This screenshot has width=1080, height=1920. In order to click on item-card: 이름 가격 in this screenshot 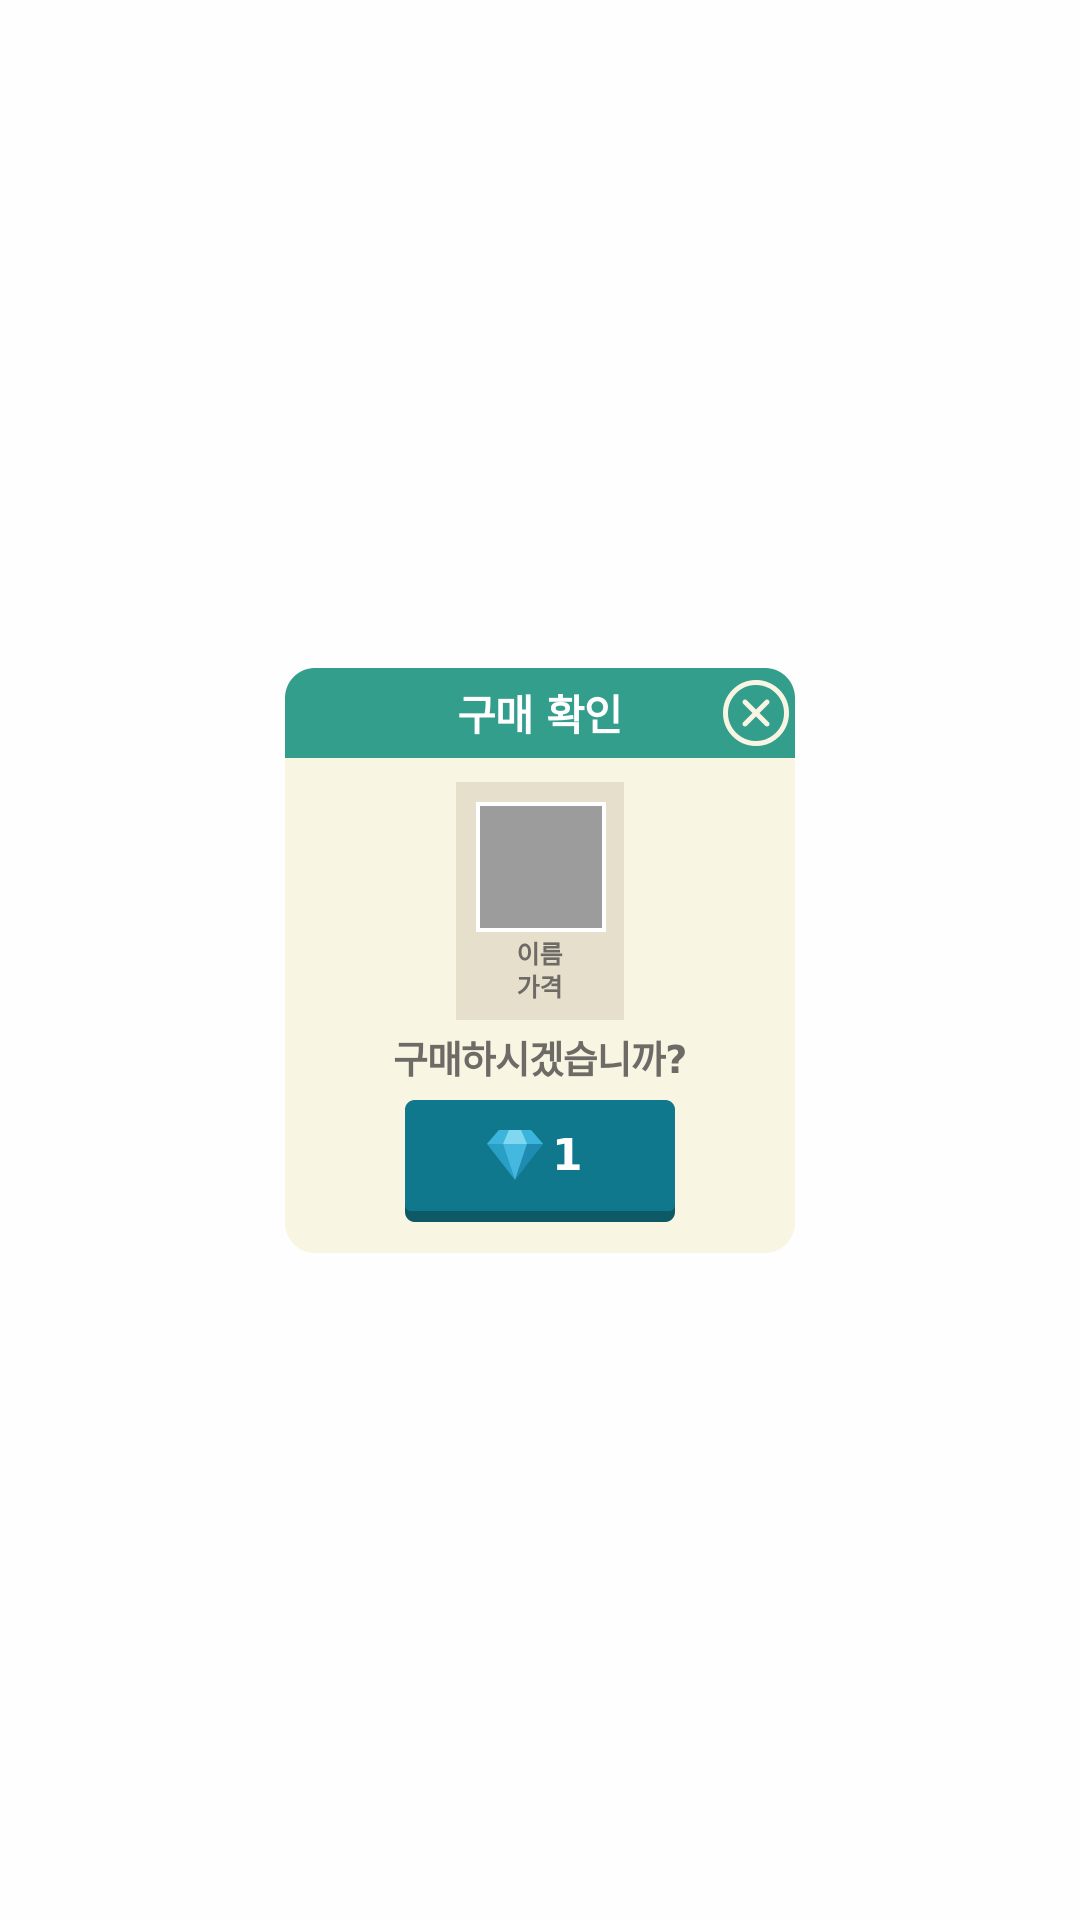, I will do `click(540, 901)`.